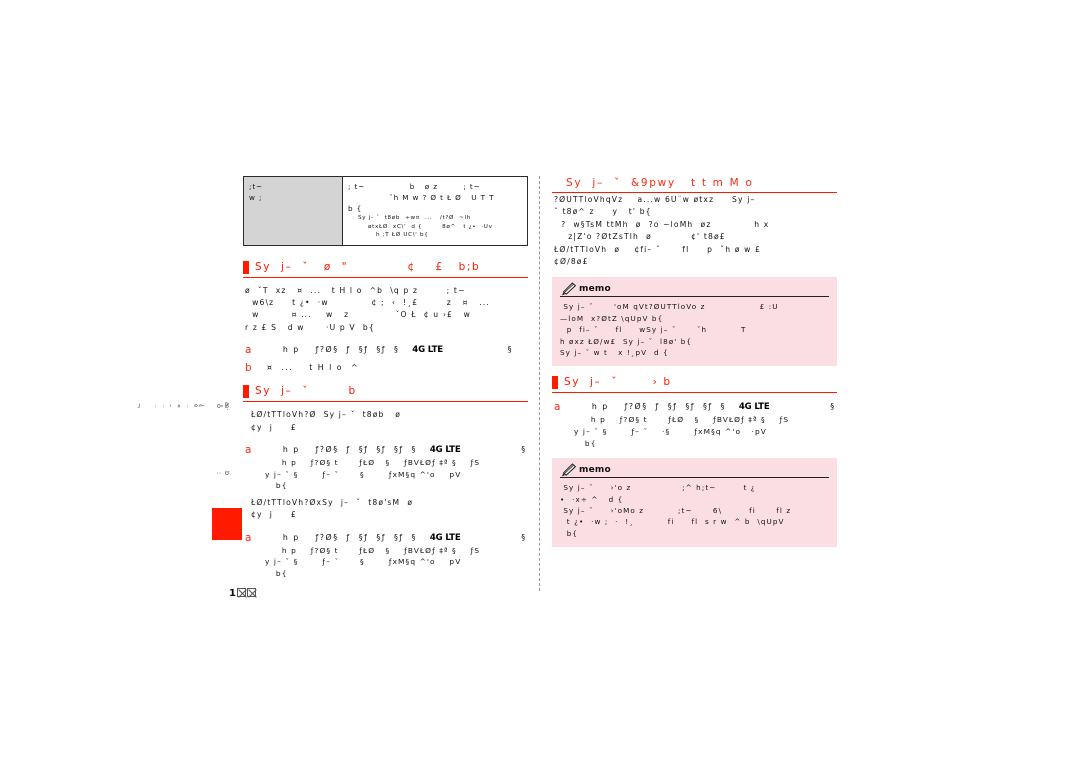 This screenshot has width=1080, height=763. I want to click on step-main-text: ¤ ... t H l o ^, so click(311, 368).